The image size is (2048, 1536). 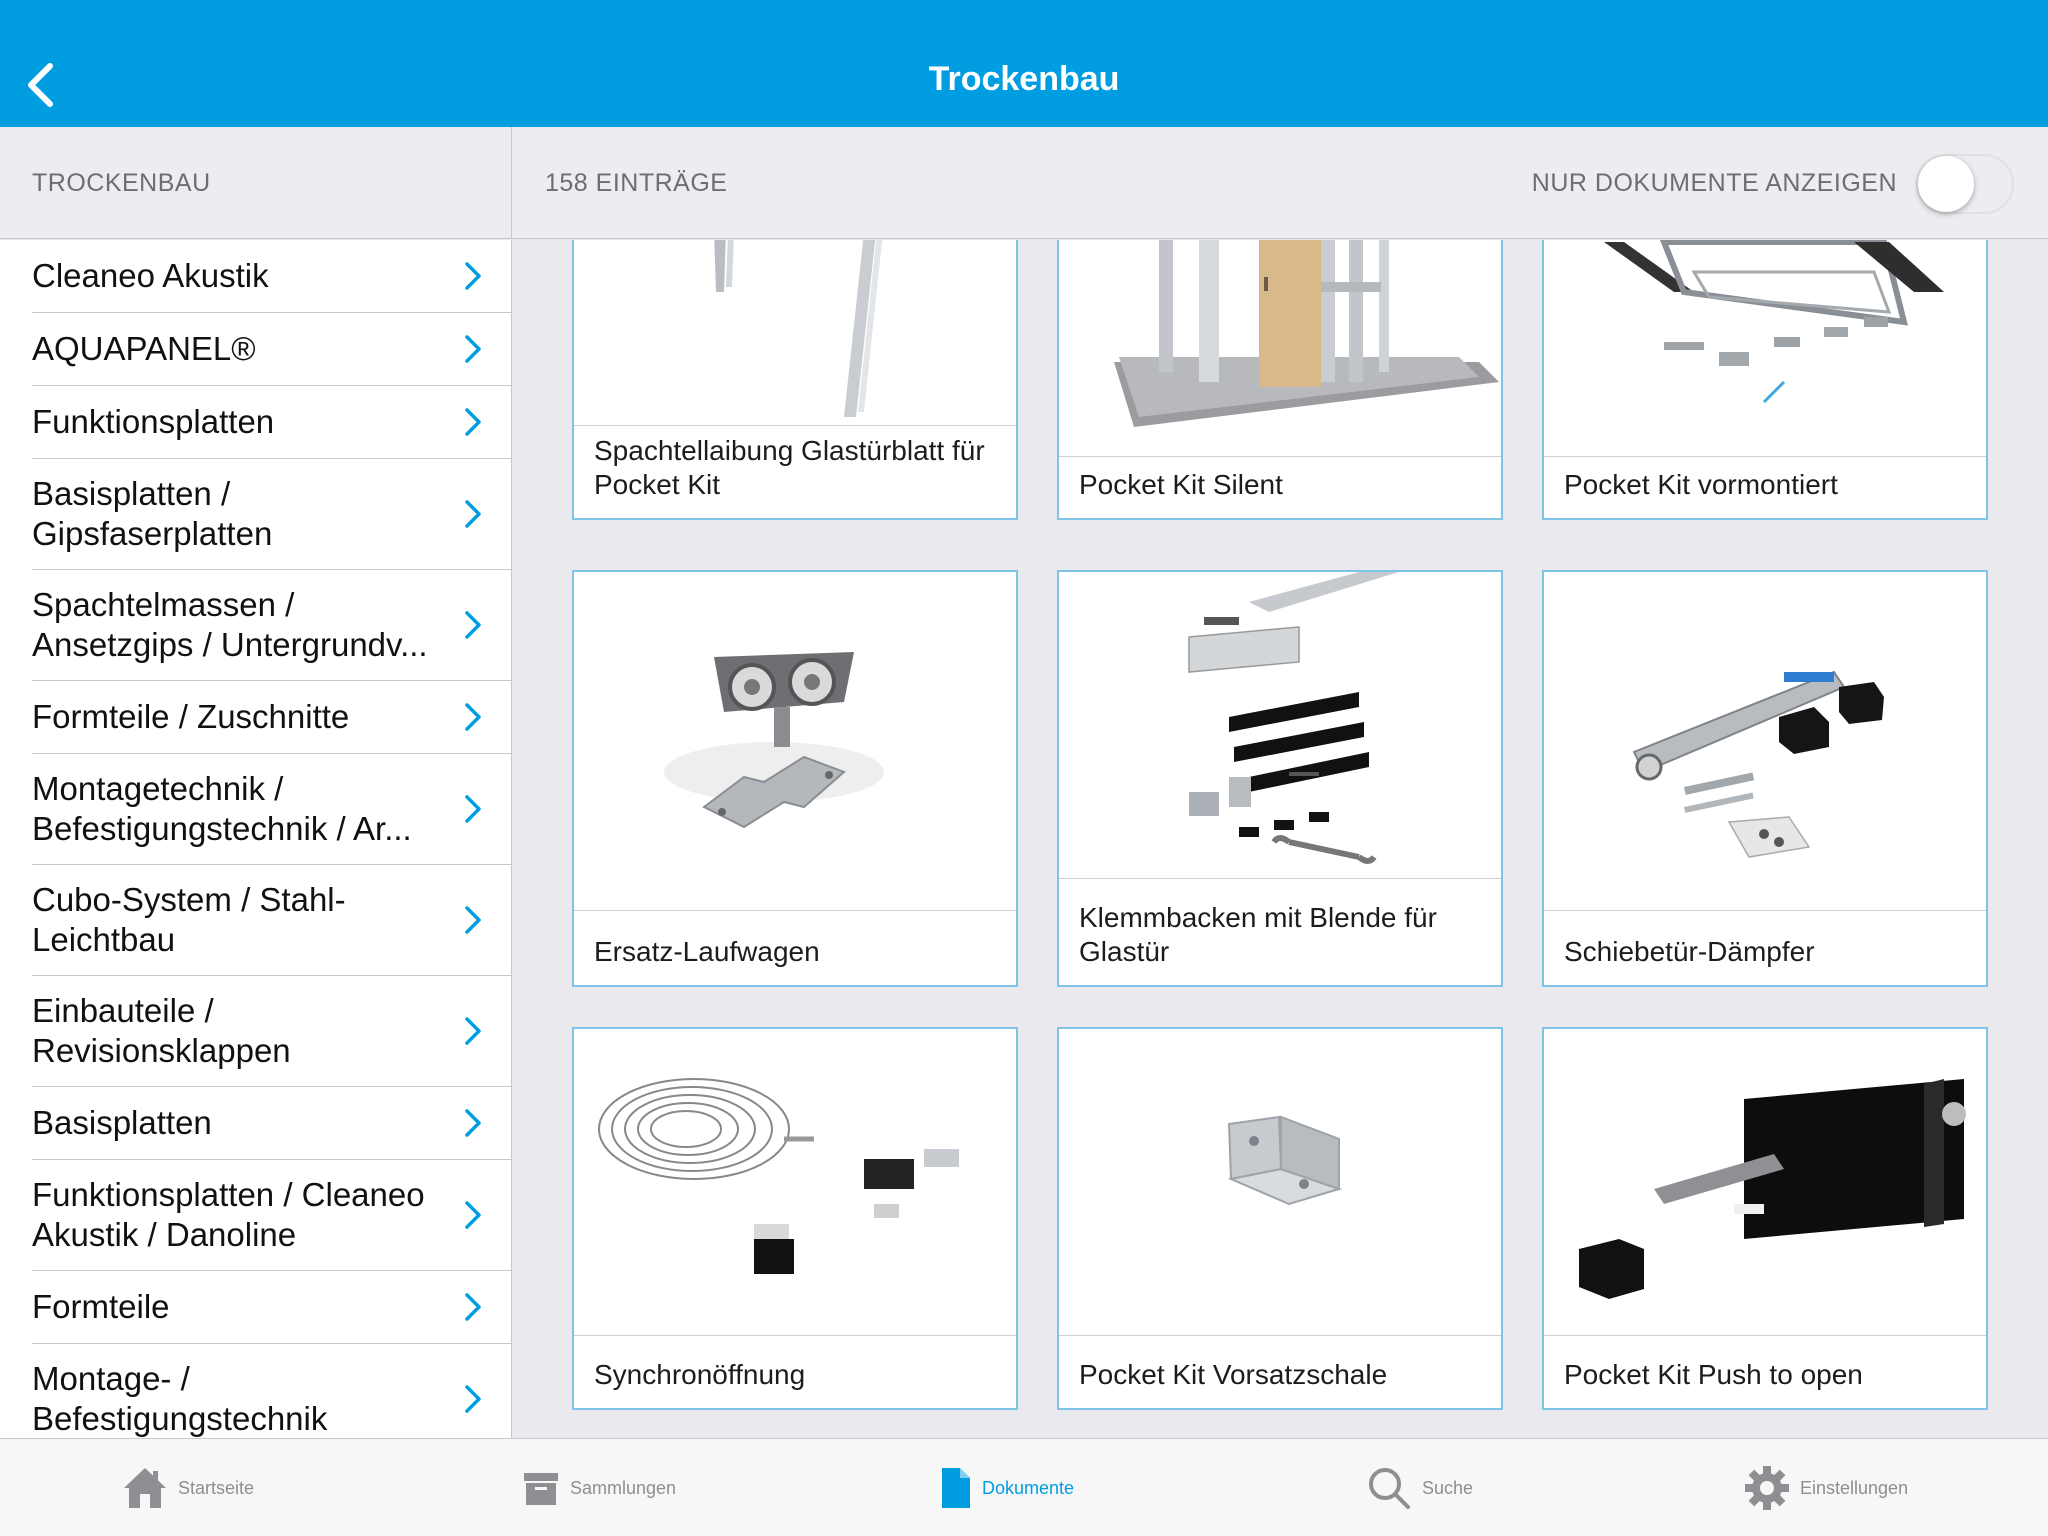 I want to click on product-card: Pocket Kit vormontiert, so click(x=1765, y=380).